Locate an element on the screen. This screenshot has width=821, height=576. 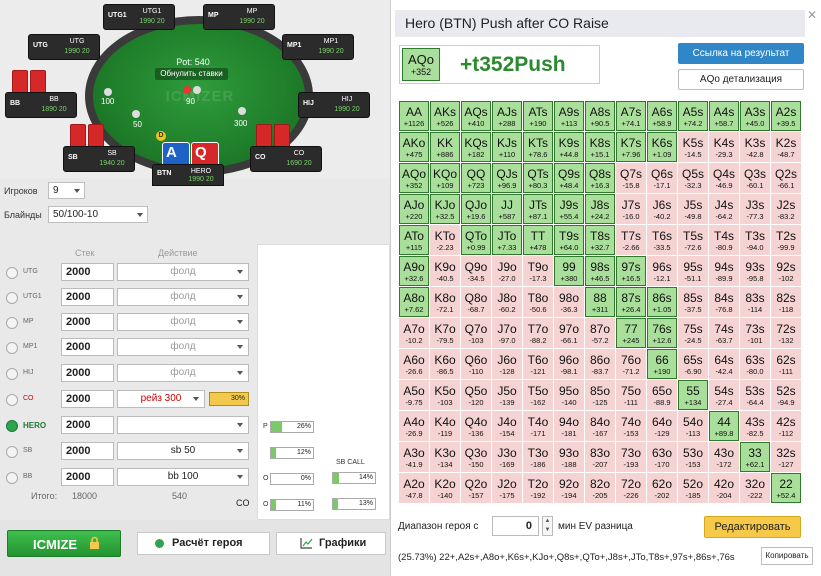
hand-cell: AJo +220 is located at coordinates (414, 209).